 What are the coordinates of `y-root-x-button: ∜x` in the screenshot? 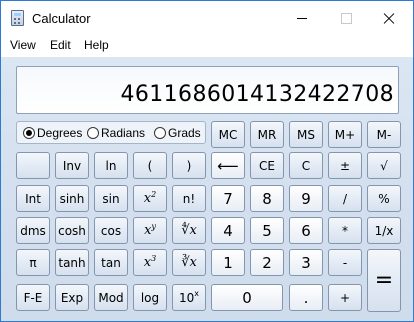 It's located at (189, 230).